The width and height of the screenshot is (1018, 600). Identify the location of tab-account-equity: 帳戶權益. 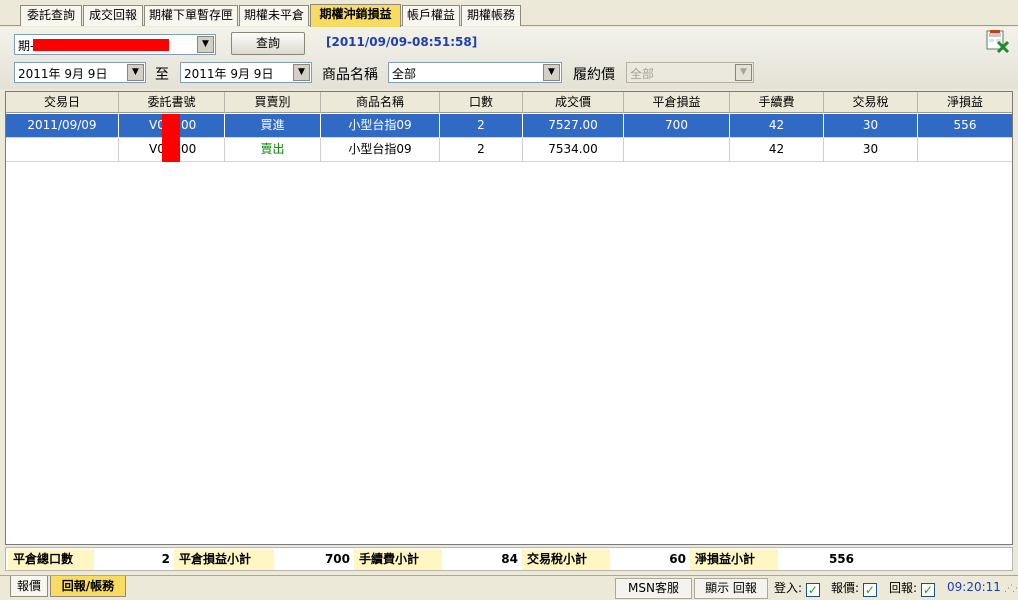
(431, 15).